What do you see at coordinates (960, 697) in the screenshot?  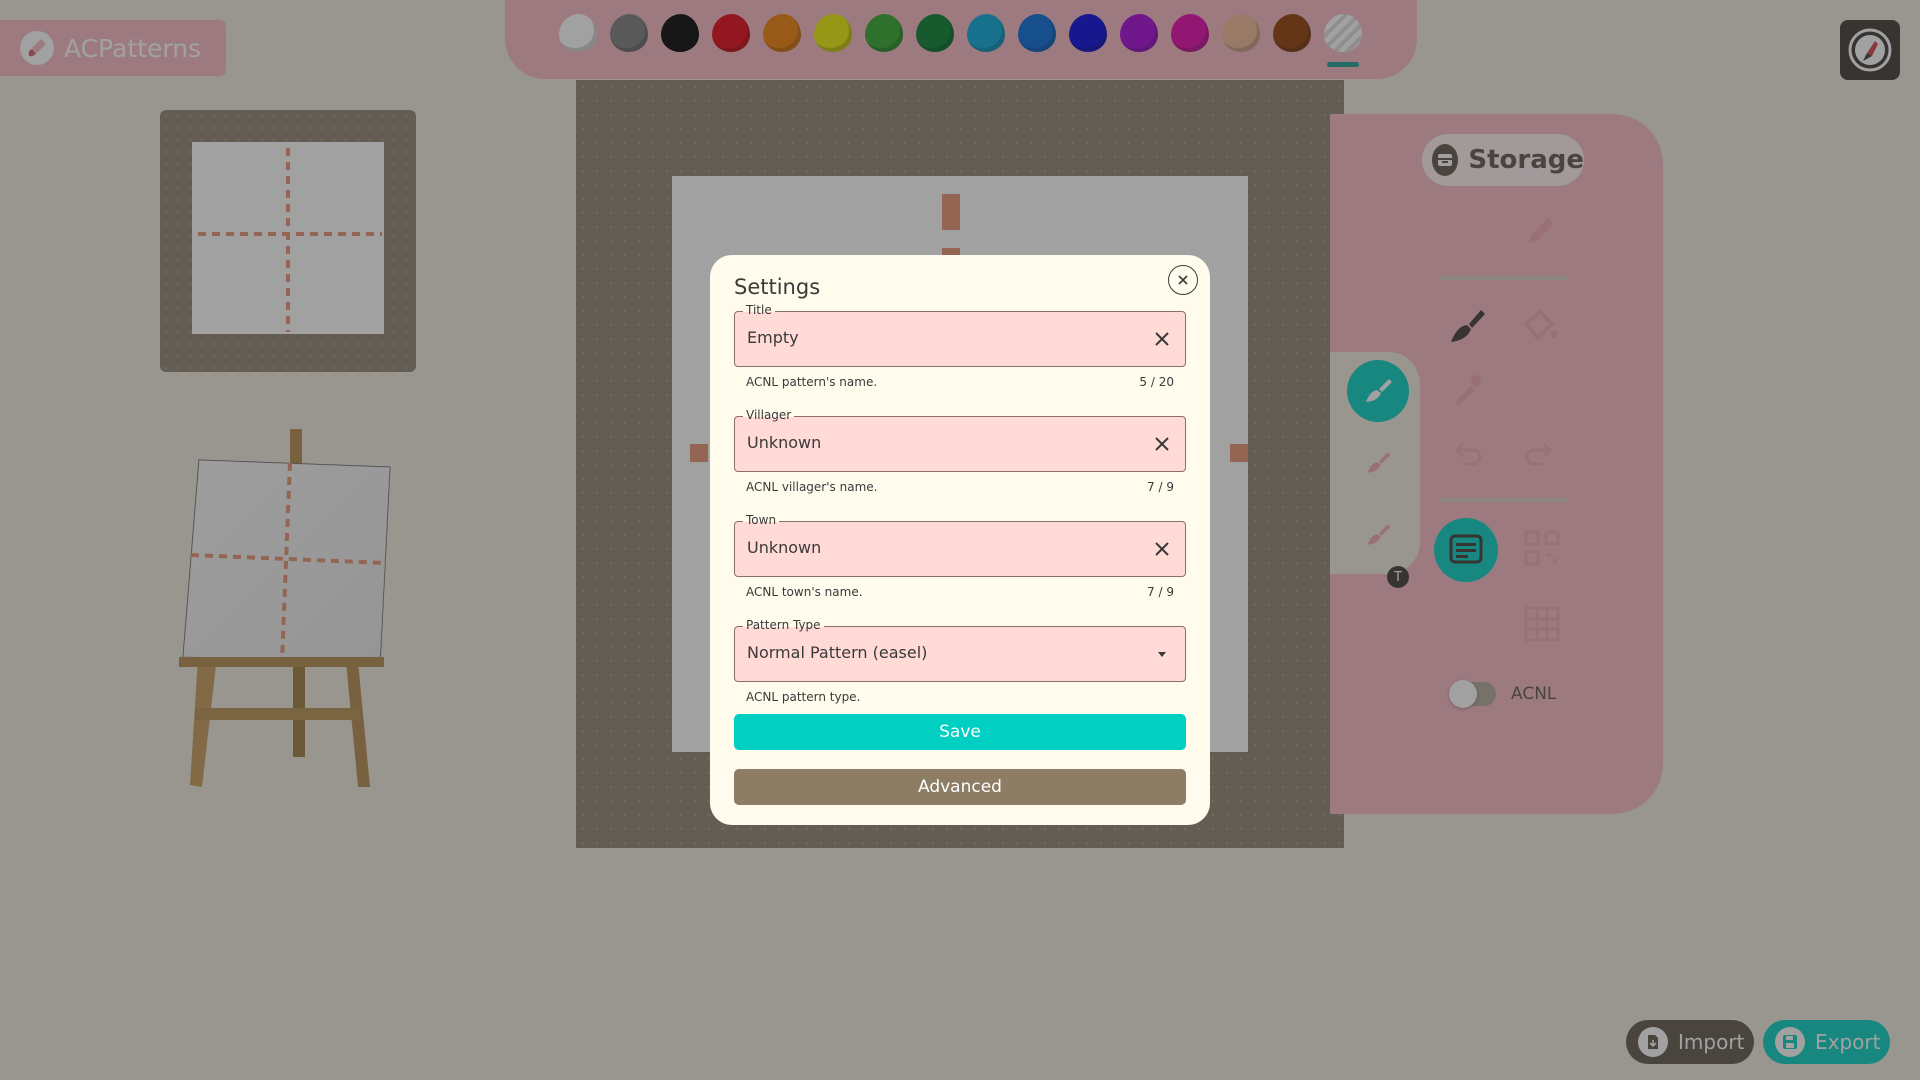 I see `pattern-type-helper: ACNL pattern type.` at bounding box center [960, 697].